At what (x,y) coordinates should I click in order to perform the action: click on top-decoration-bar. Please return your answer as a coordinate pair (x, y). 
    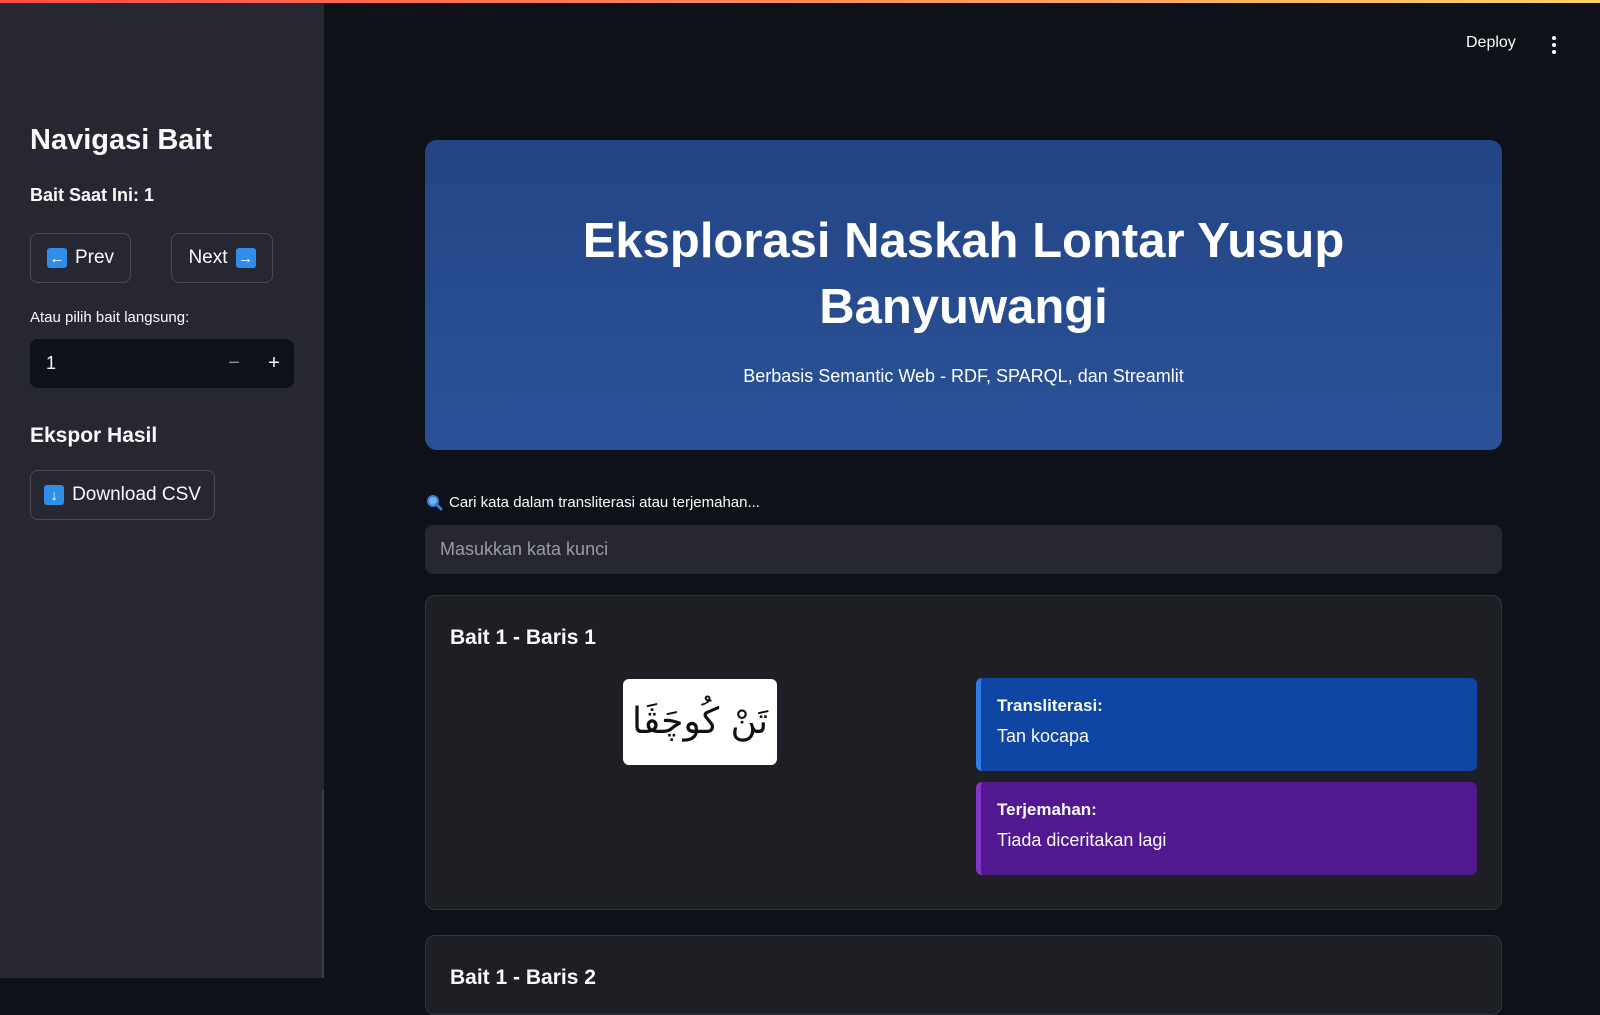
    Looking at the image, I should click on (800, 1).